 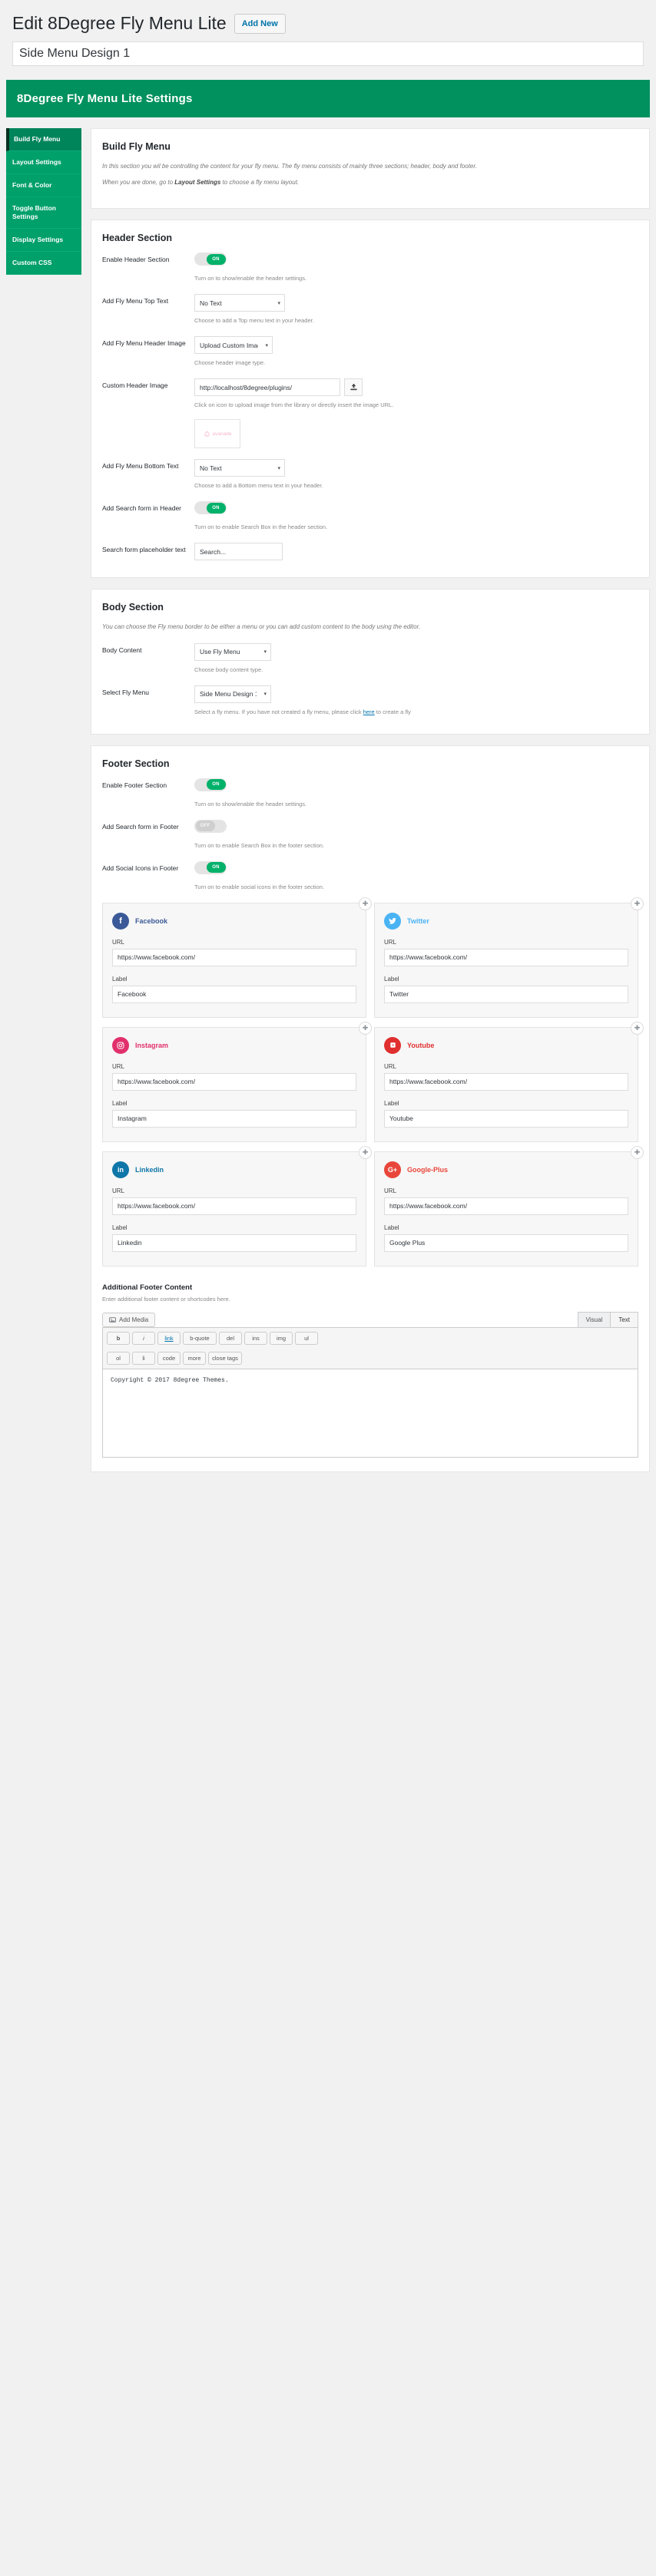 What do you see at coordinates (624, 1319) in the screenshot?
I see `tab-text: Text` at bounding box center [624, 1319].